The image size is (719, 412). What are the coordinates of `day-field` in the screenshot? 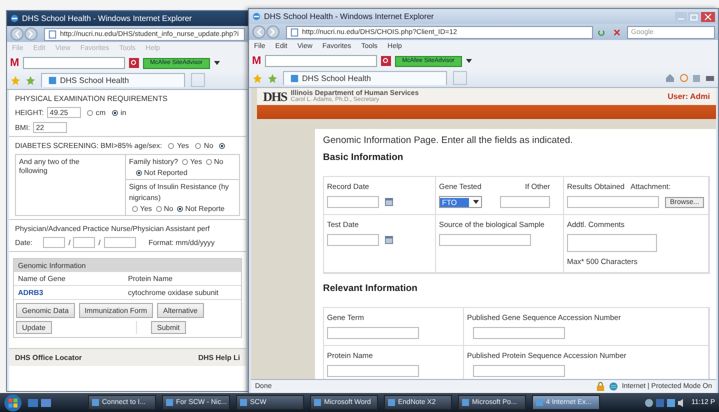 It's located at (84, 242).